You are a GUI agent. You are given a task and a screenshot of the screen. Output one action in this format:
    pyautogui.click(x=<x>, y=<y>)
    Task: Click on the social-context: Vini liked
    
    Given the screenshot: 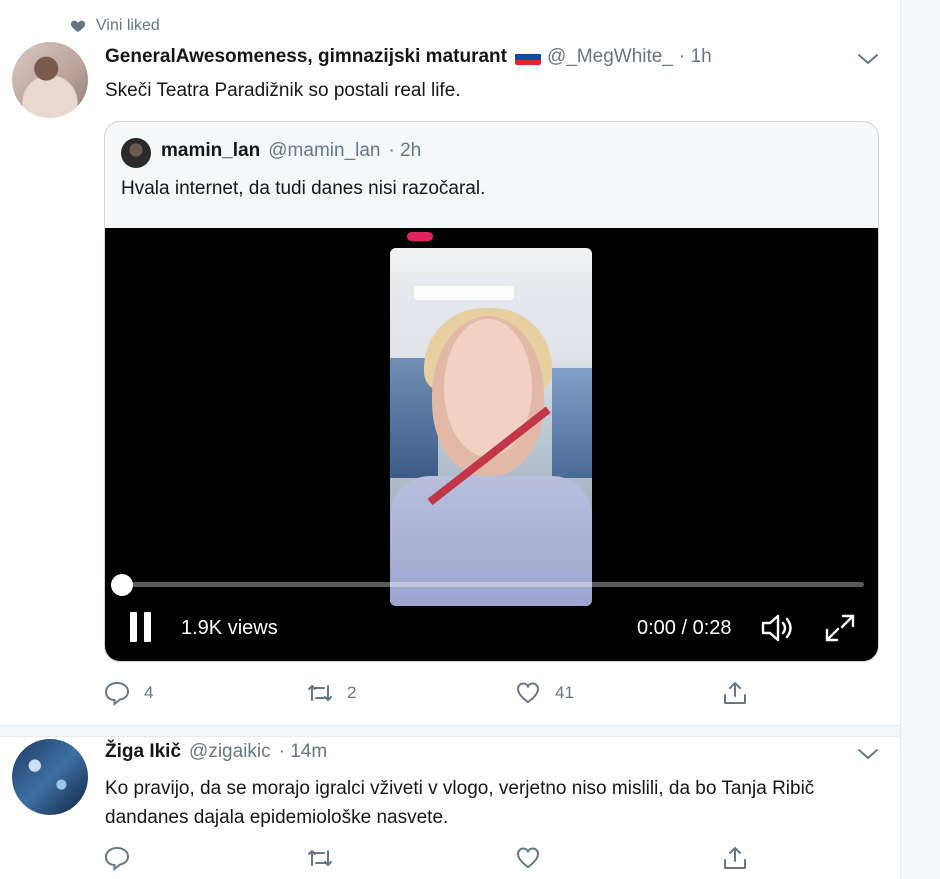 What is the action you would take?
    pyautogui.click(x=115, y=26)
    